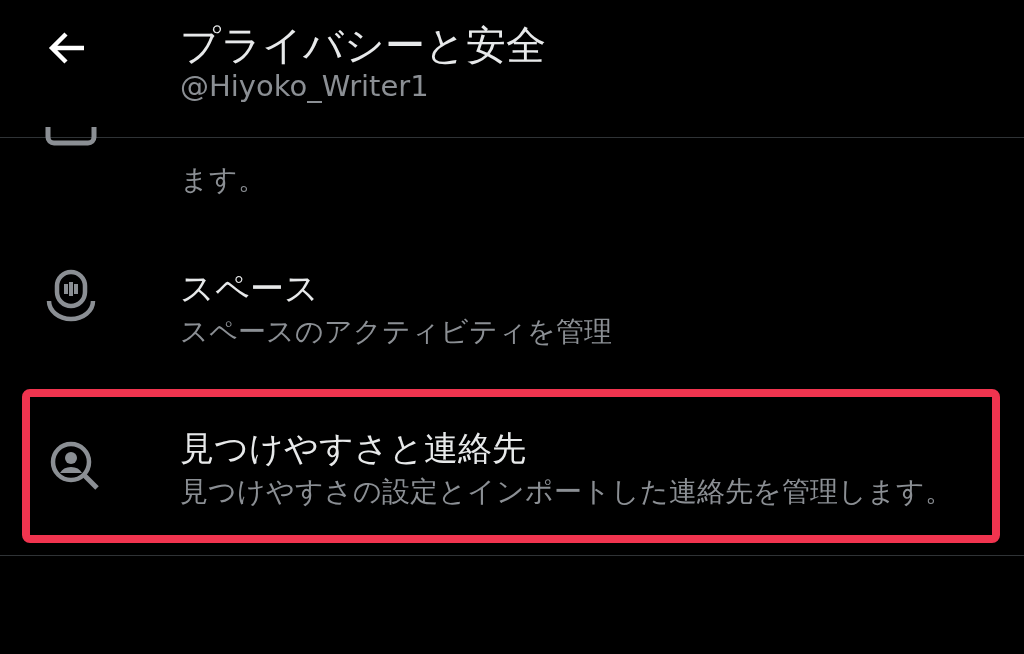 The image size is (1024, 654). Describe the element at coordinates (223, 180) in the screenshot. I see `setting-description: ます。` at that location.